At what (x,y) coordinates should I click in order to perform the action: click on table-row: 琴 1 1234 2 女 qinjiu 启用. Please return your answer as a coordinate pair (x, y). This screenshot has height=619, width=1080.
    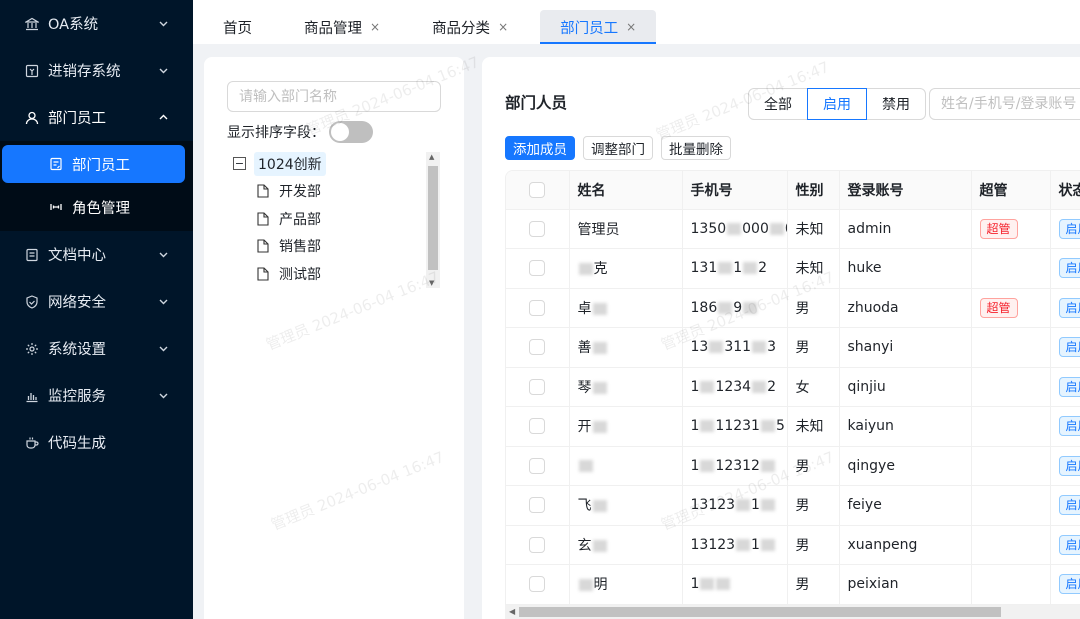
    Looking at the image, I should click on (793, 387).